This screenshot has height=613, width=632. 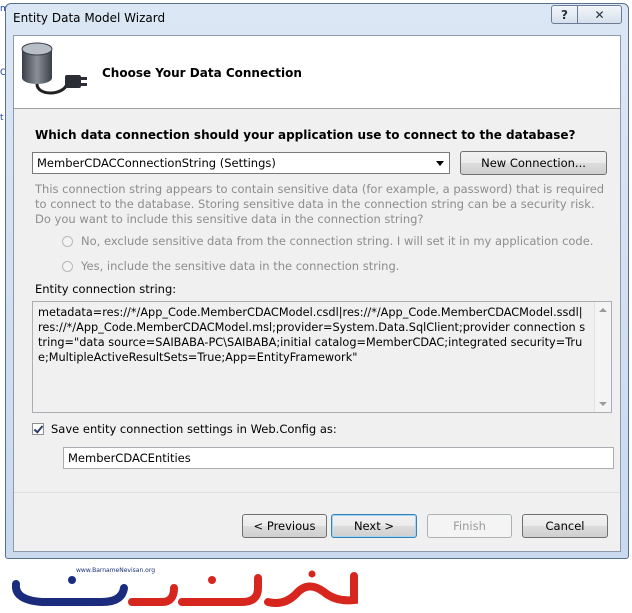 I want to click on scroll-down-icon, so click(x=603, y=404).